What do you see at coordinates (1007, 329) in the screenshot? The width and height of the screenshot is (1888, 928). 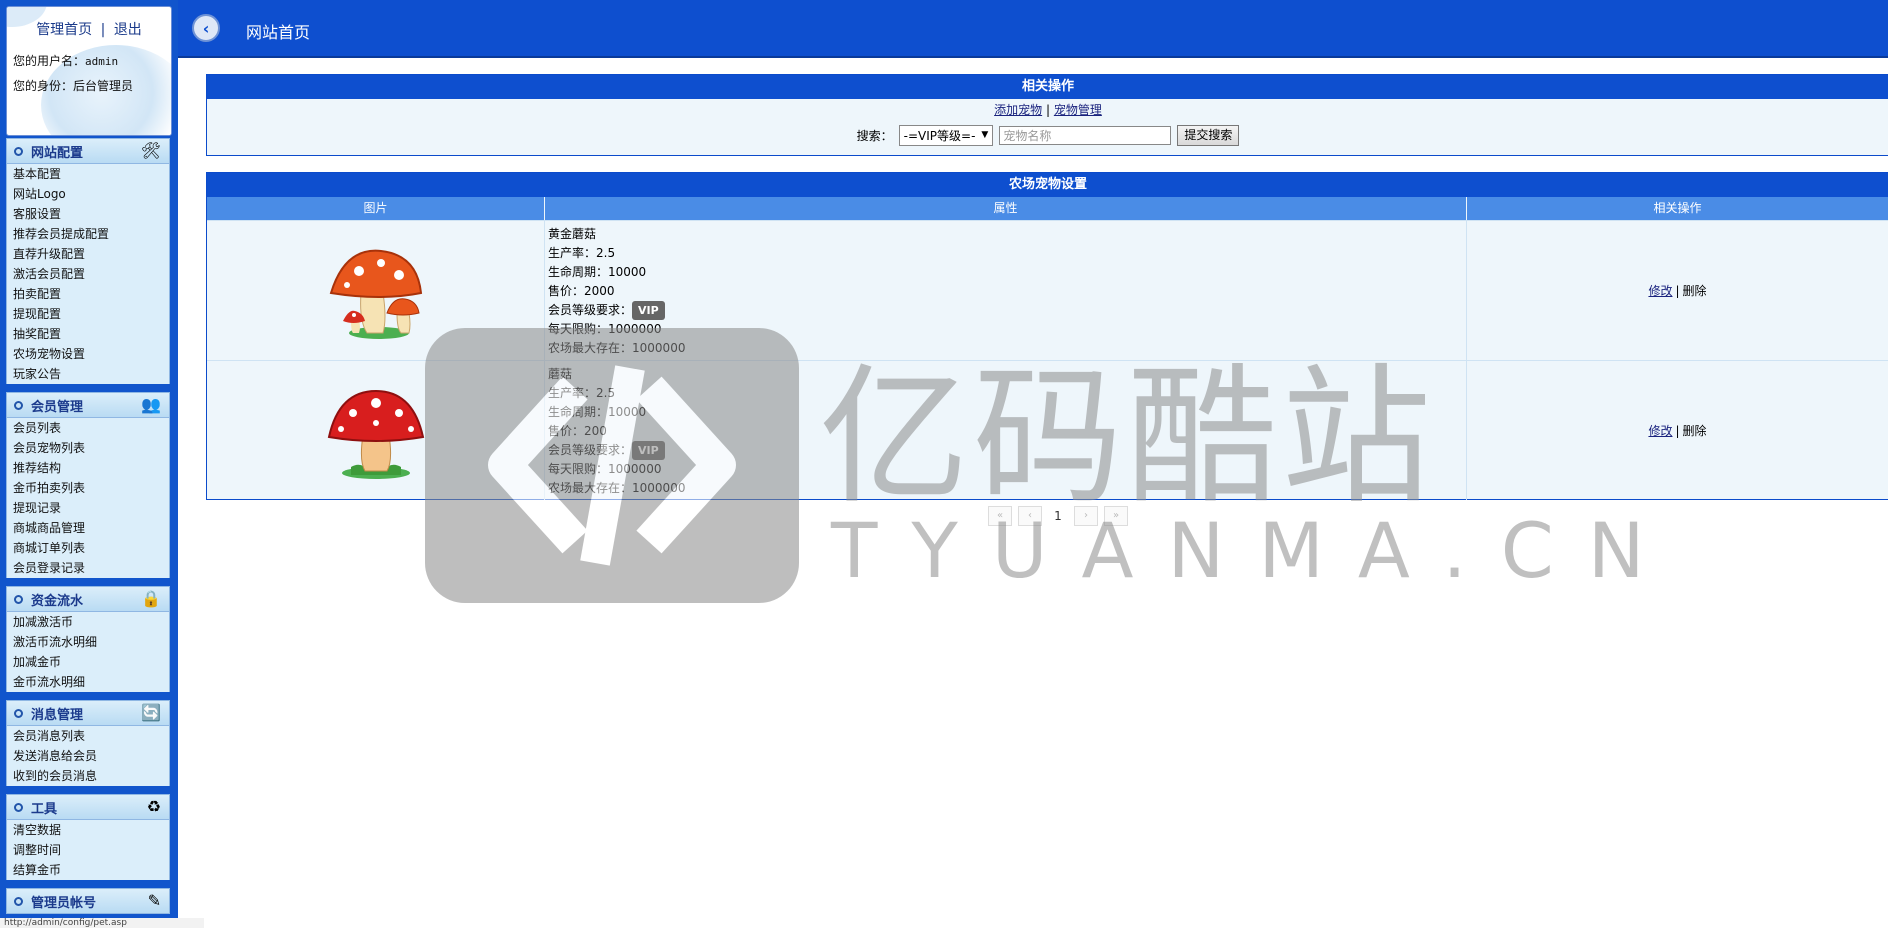 I see `pet-daily: 每天限购：1000000` at bounding box center [1007, 329].